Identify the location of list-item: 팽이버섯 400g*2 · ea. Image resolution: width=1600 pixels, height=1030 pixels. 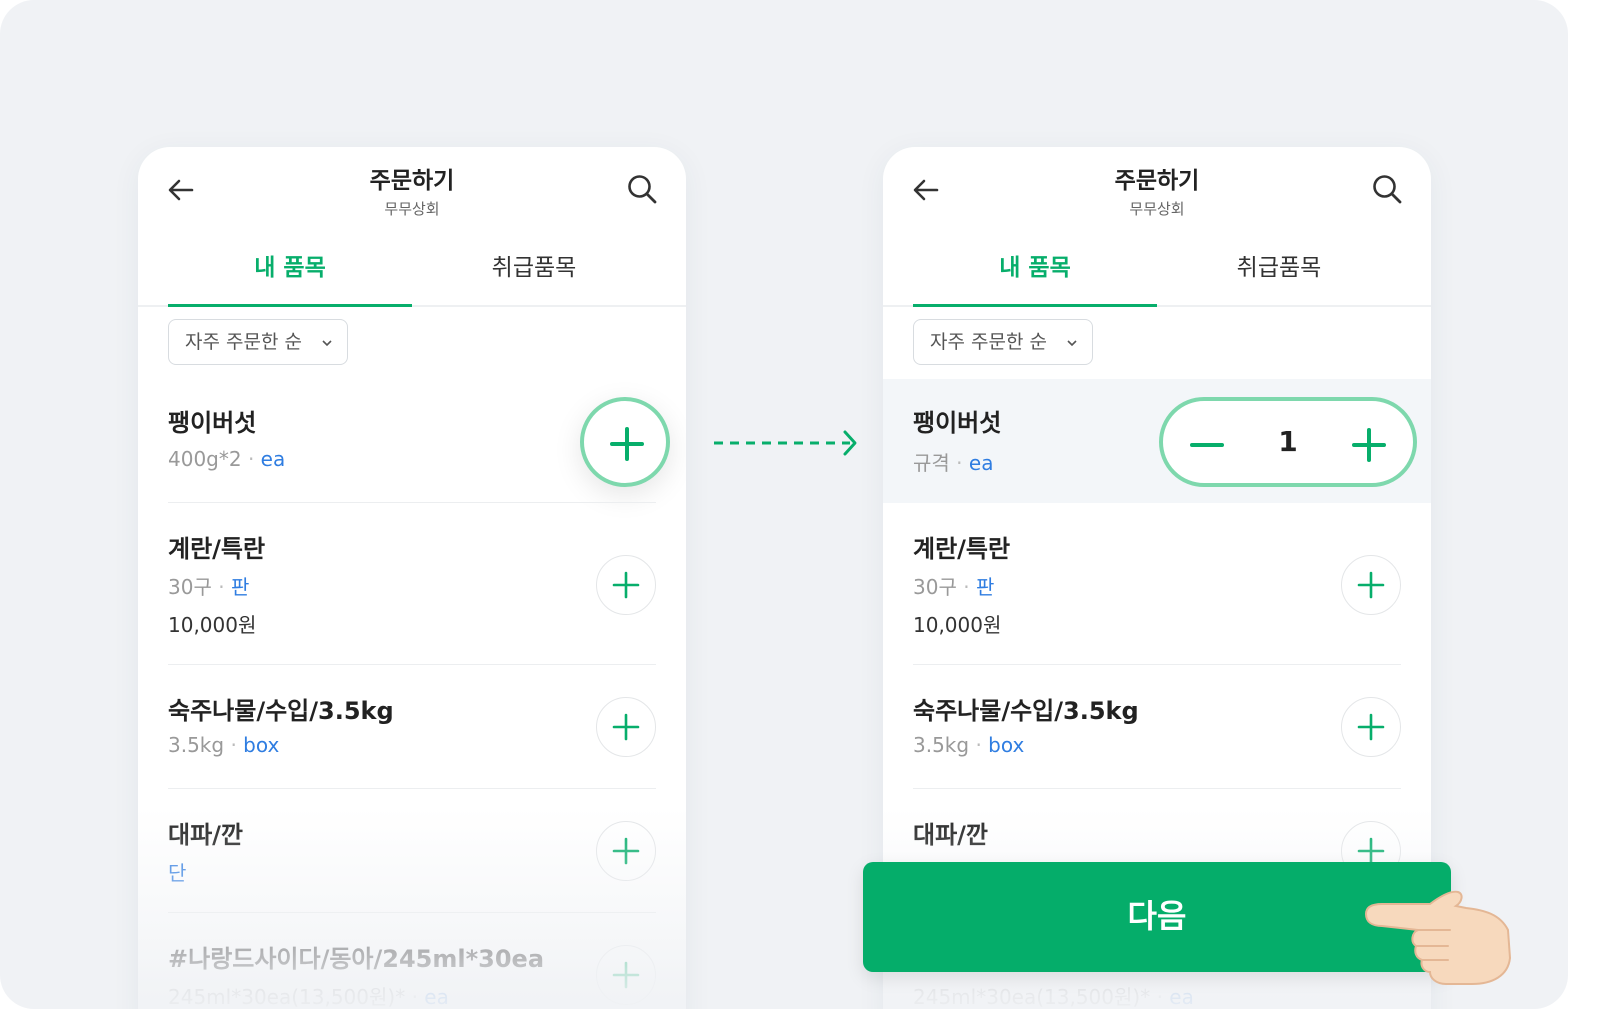
(412, 441).